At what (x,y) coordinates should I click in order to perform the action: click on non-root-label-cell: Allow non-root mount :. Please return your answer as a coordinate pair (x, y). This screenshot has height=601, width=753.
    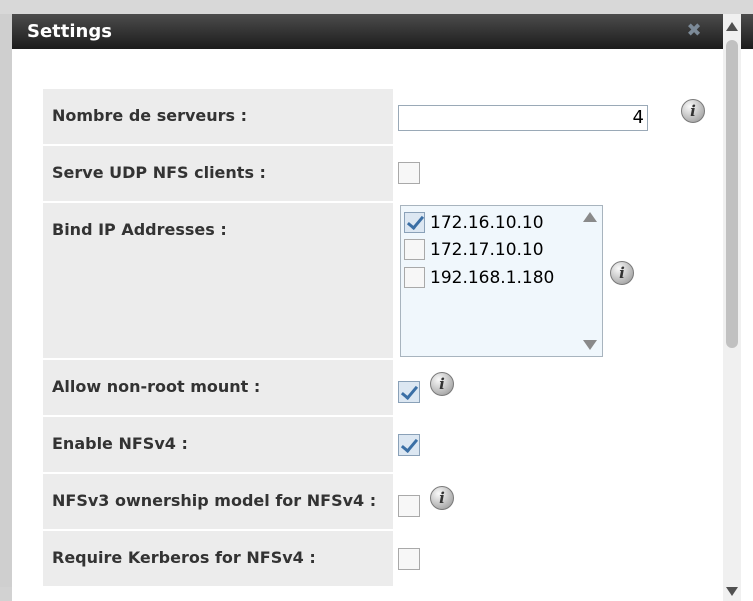
    Looking at the image, I should click on (218, 387).